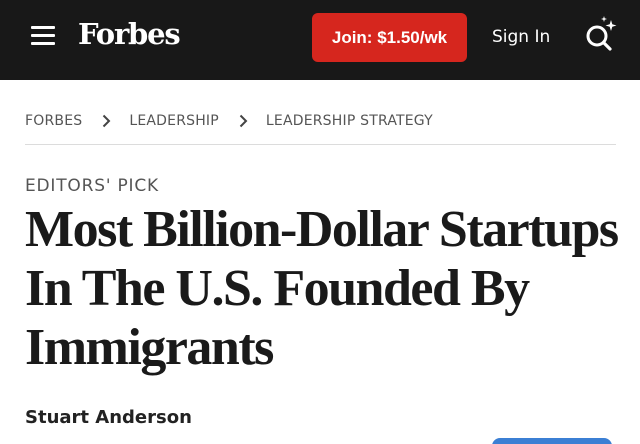  Describe the element at coordinates (129, 34) in the screenshot. I see `forbes-logo: Forbes` at that location.